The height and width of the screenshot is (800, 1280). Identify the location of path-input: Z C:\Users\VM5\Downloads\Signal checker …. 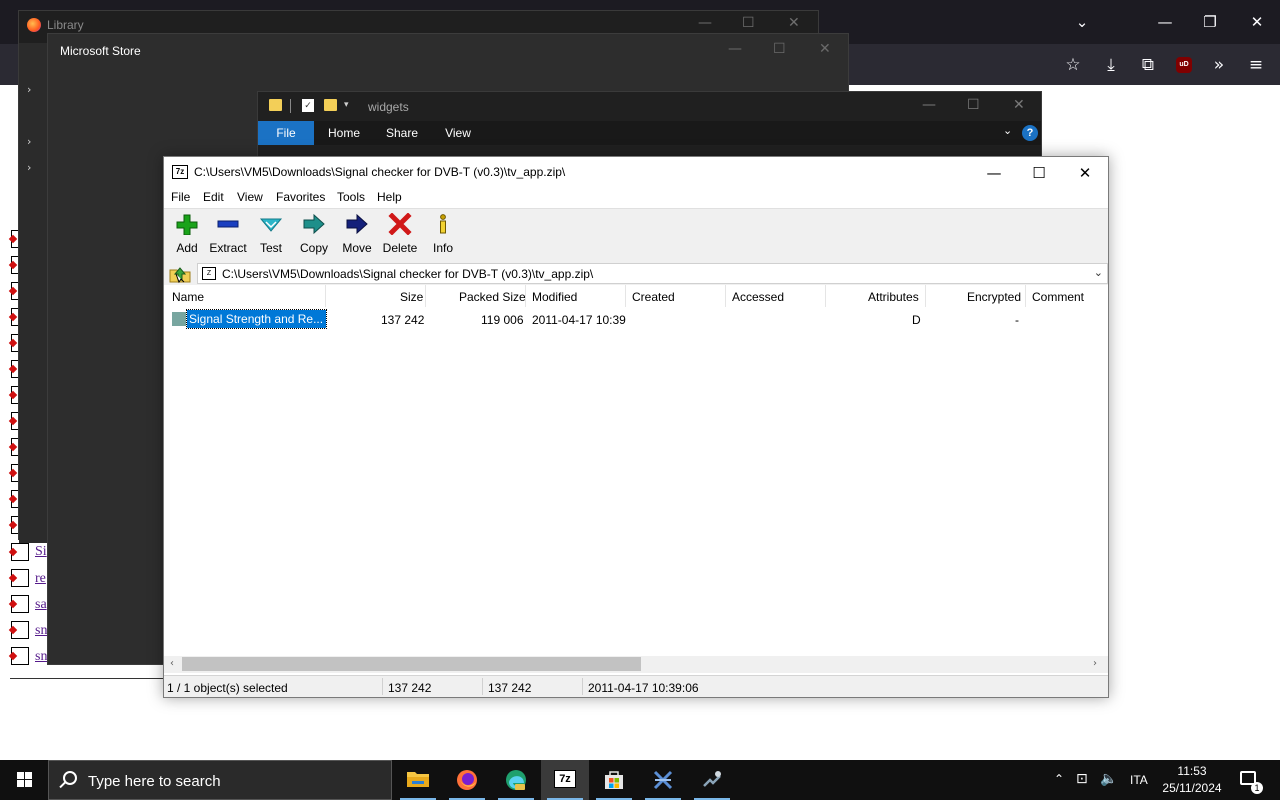
(652, 273).